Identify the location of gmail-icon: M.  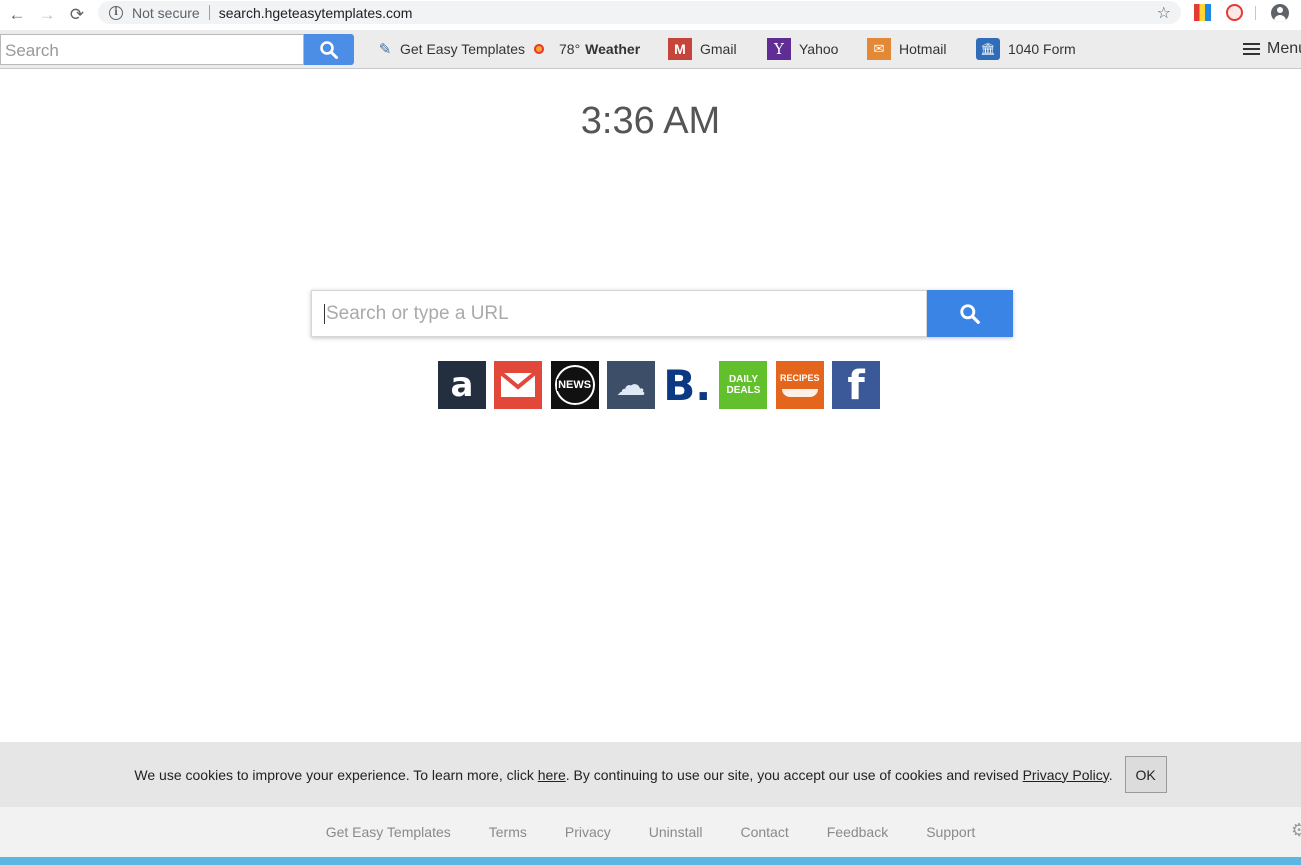
(680, 49).